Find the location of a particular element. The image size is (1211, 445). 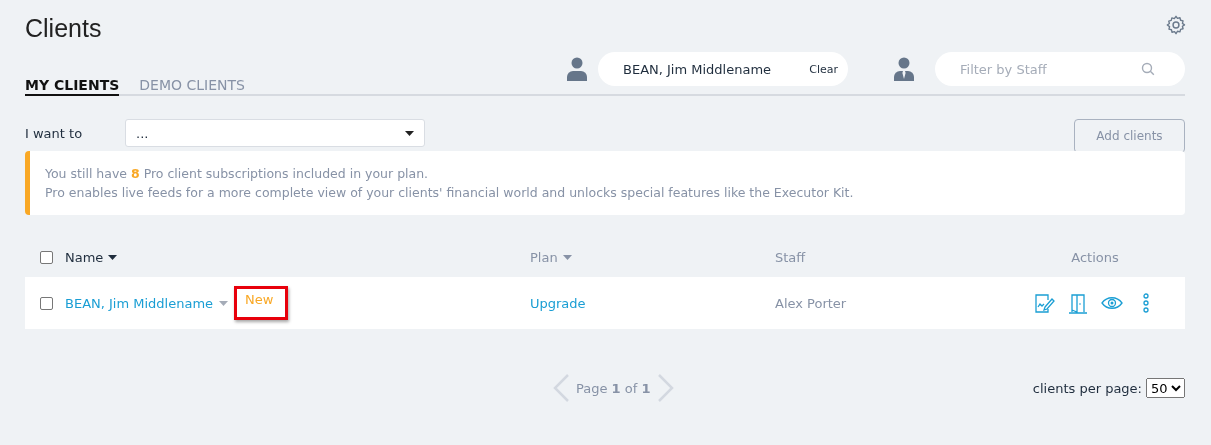

tab: MY CLIENTS is located at coordinates (72, 86).